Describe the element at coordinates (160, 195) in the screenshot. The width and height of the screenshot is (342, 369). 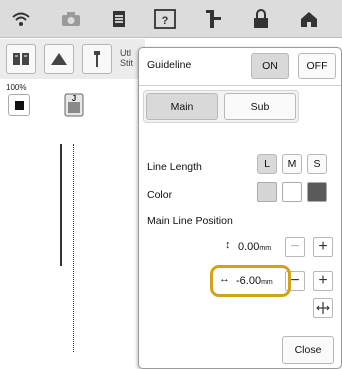
I see `color-label: Color` at that location.